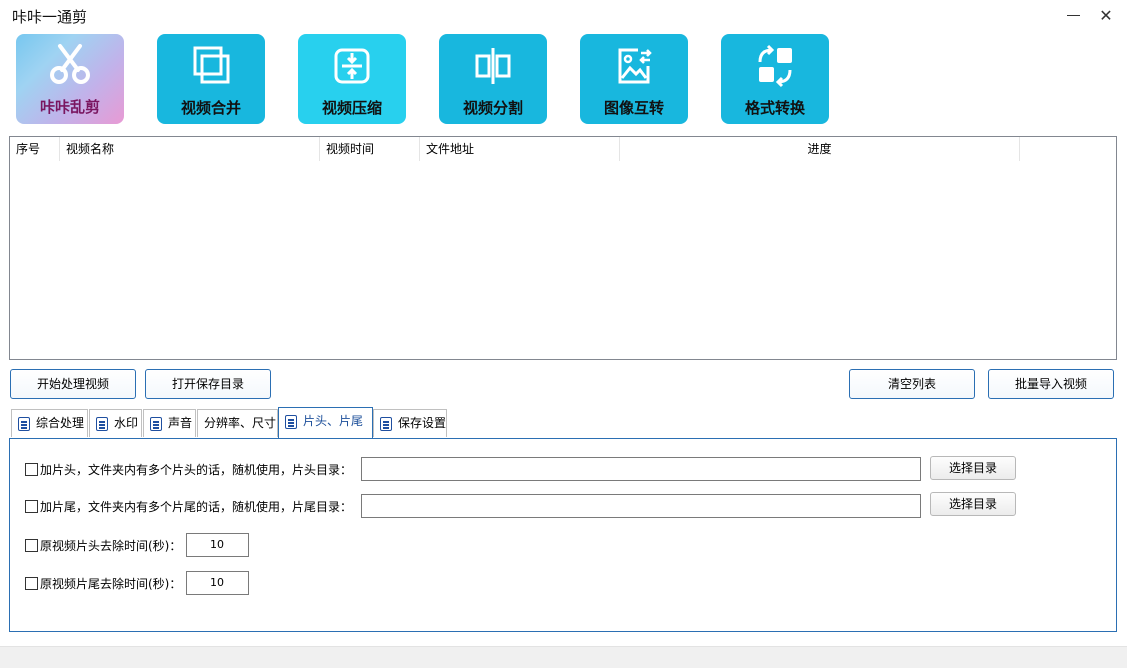  What do you see at coordinates (352, 66) in the screenshot?
I see `compress-icon` at bounding box center [352, 66].